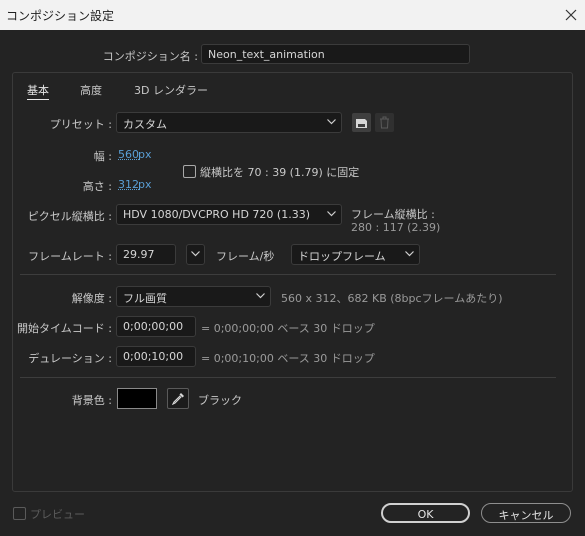 The image size is (585, 536). I want to click on start-timecode-input: 0;00;00;00, so click(156, 326).